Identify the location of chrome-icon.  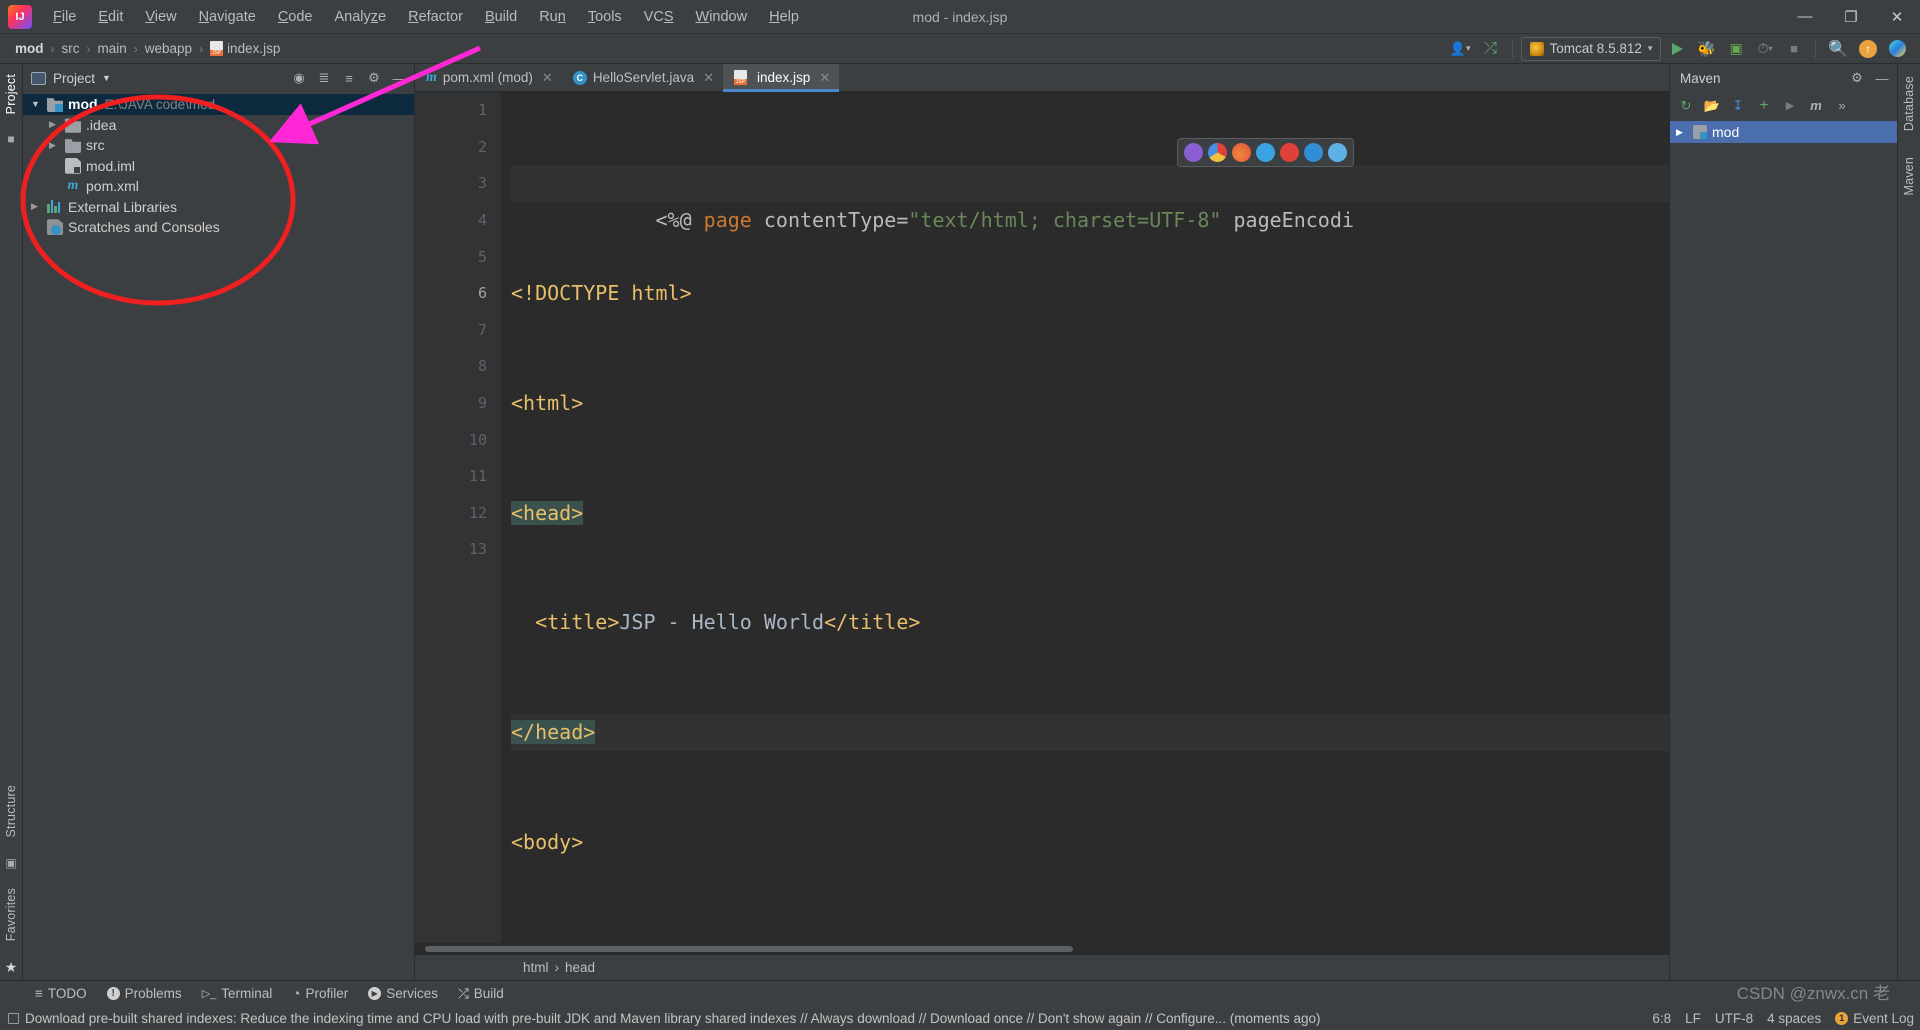
(1217, 152).